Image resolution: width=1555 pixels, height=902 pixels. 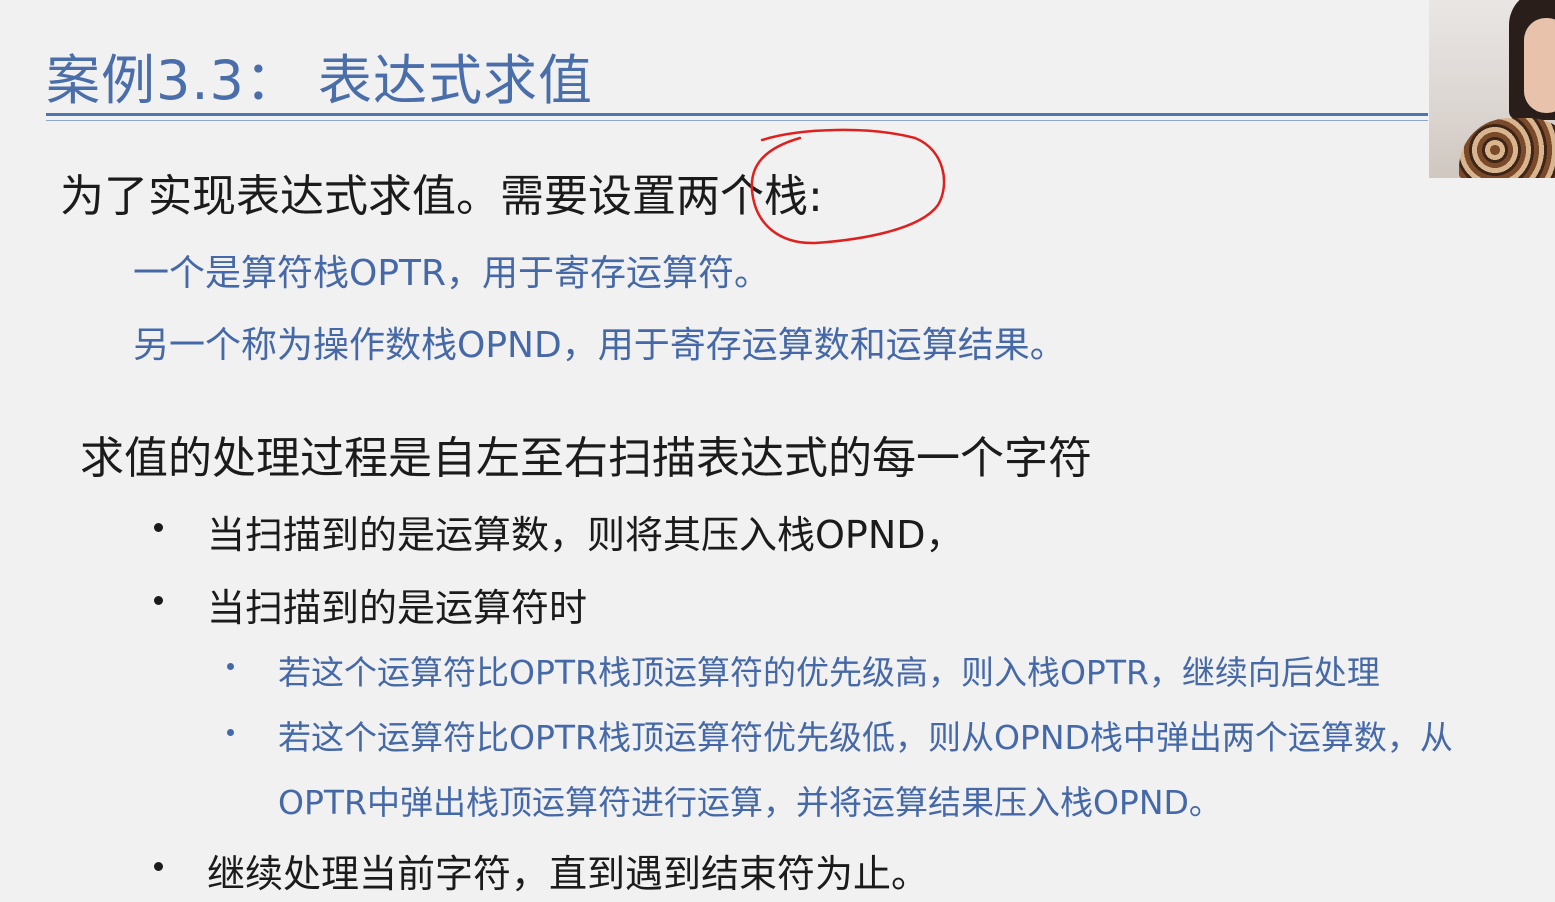 I want to click on stack-opnd-line: 另一个称为操作数栈OPND，用于寄存运算数和运算结果。, so click(x=599, y=345).